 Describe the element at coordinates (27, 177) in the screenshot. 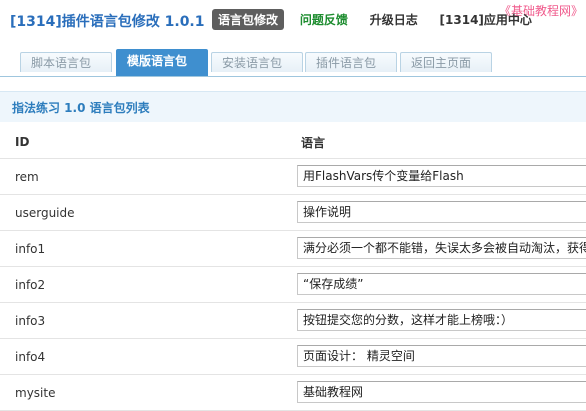

I see `row-id: rem` at that location.